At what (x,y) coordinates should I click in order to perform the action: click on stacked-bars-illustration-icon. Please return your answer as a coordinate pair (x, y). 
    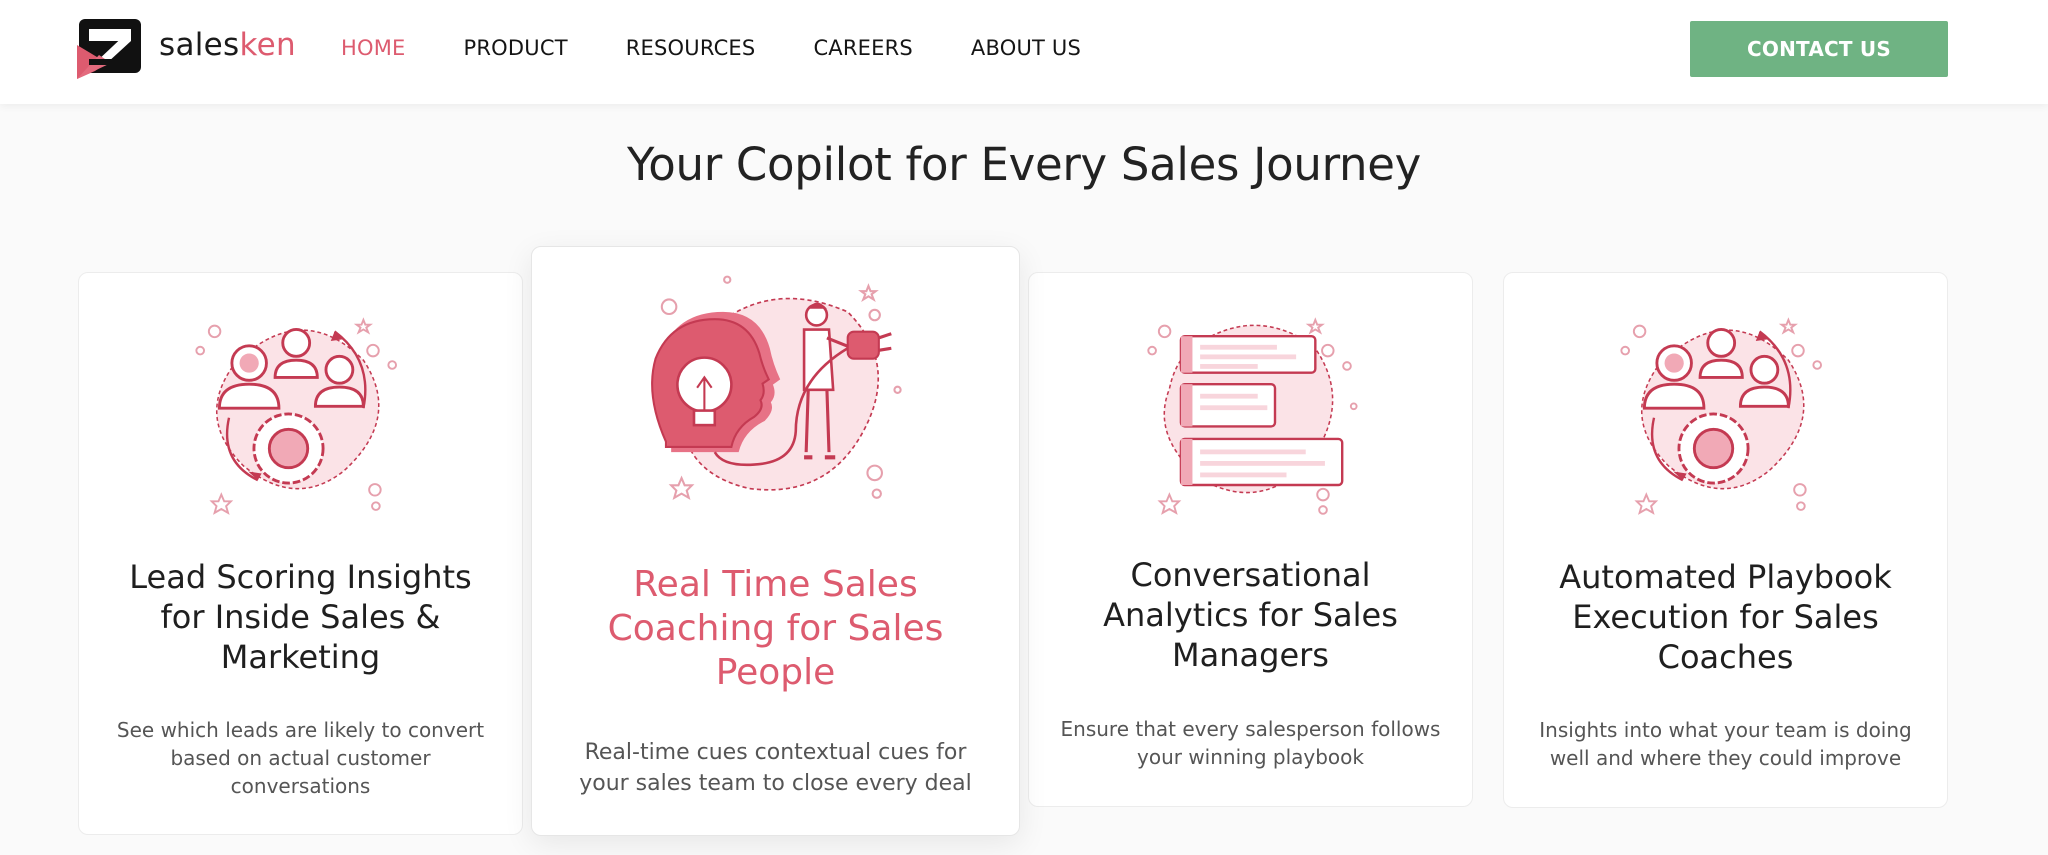
    Looking at the image, I should click on (1252, 416).